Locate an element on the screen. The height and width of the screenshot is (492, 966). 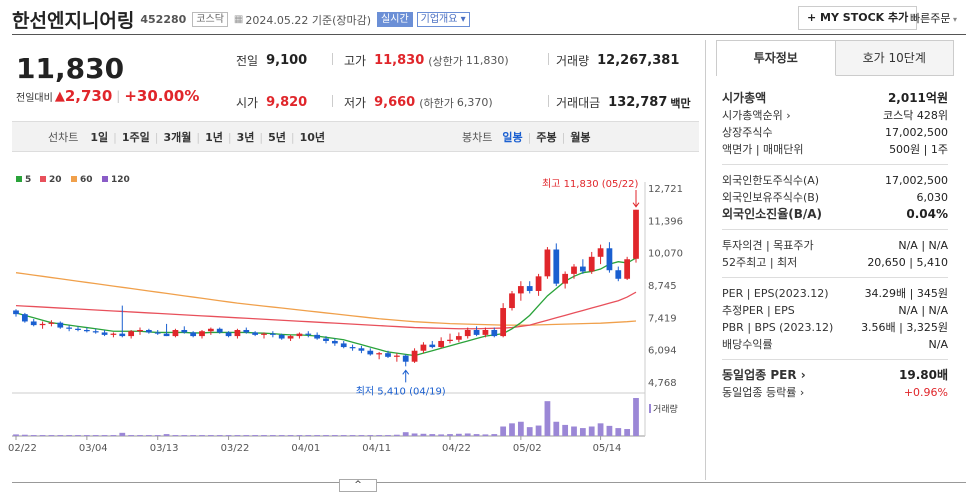
my-stock-button: + MY STOCK 추가 is located at coordinates (858, 18).